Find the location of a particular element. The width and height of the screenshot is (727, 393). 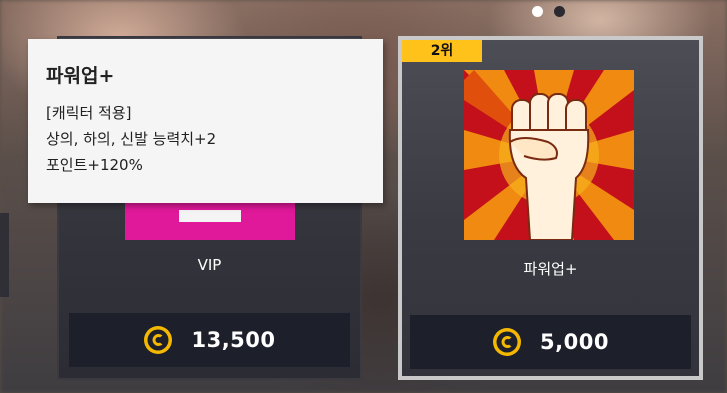

price-label: 5,000 is located at coordinates (574, 342).